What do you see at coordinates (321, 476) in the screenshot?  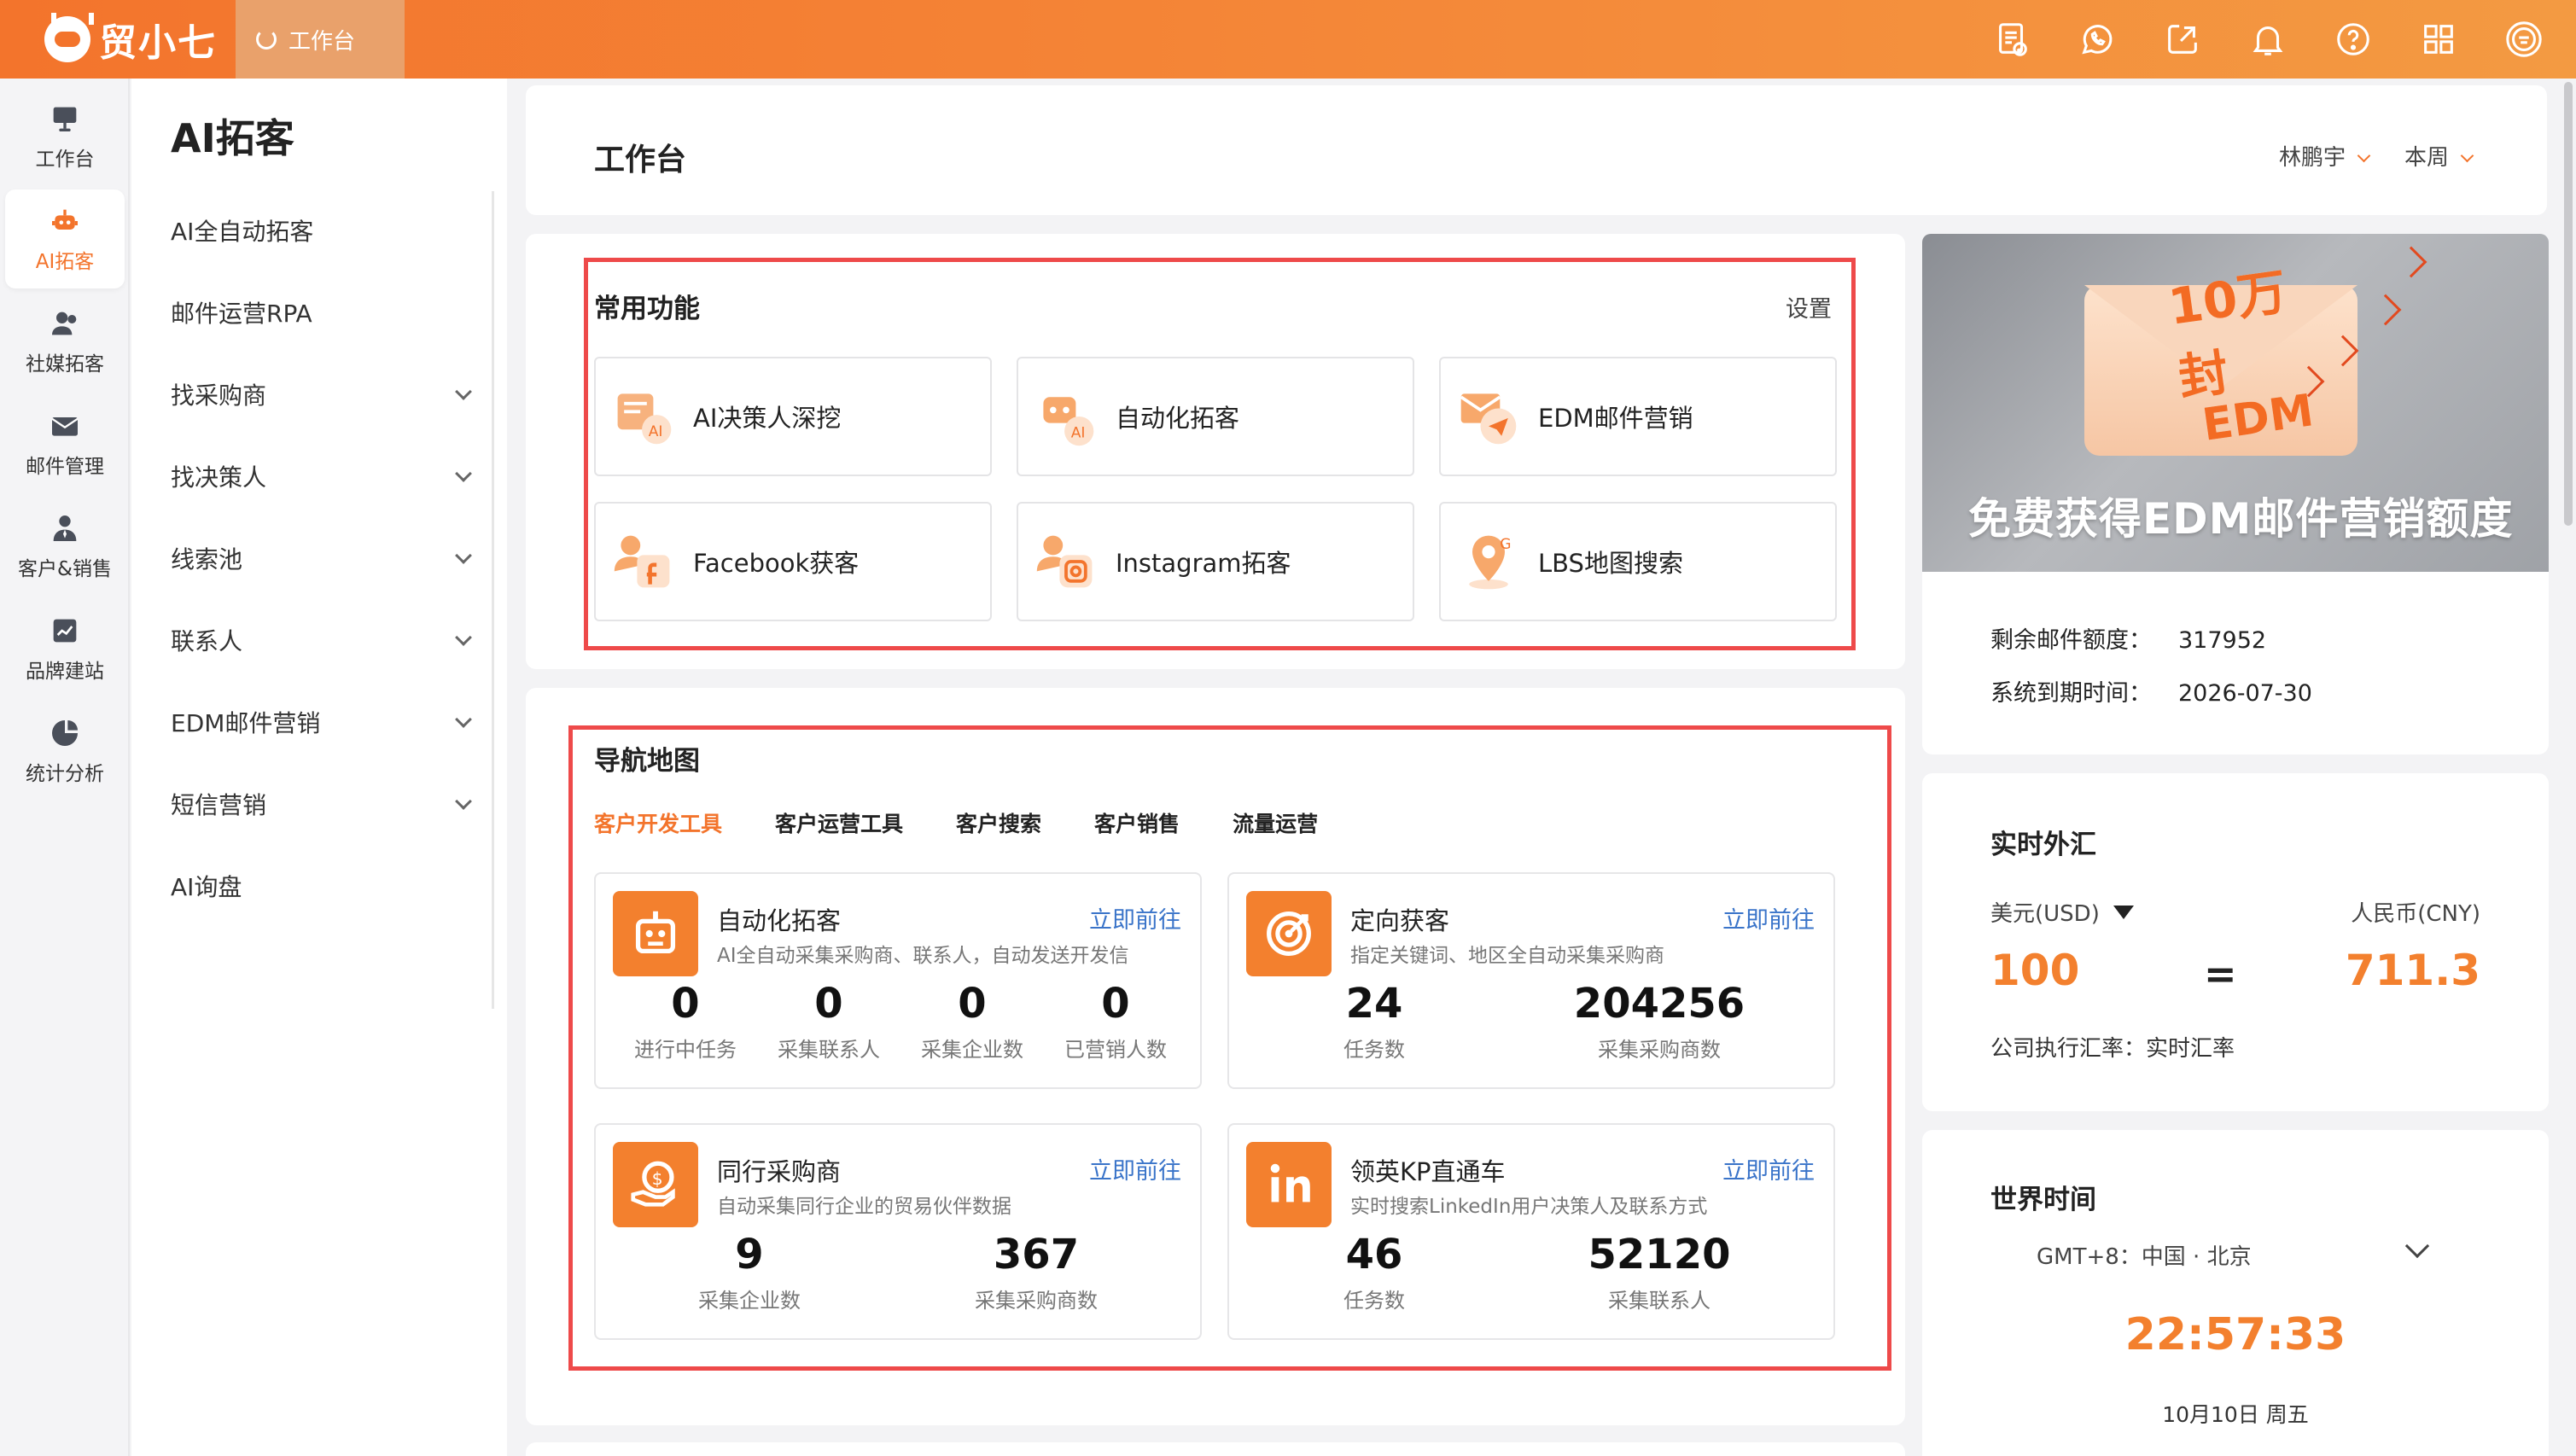 I see `nav-item-find-decision-makers: 找决策人` at bounding box center [321, 476].